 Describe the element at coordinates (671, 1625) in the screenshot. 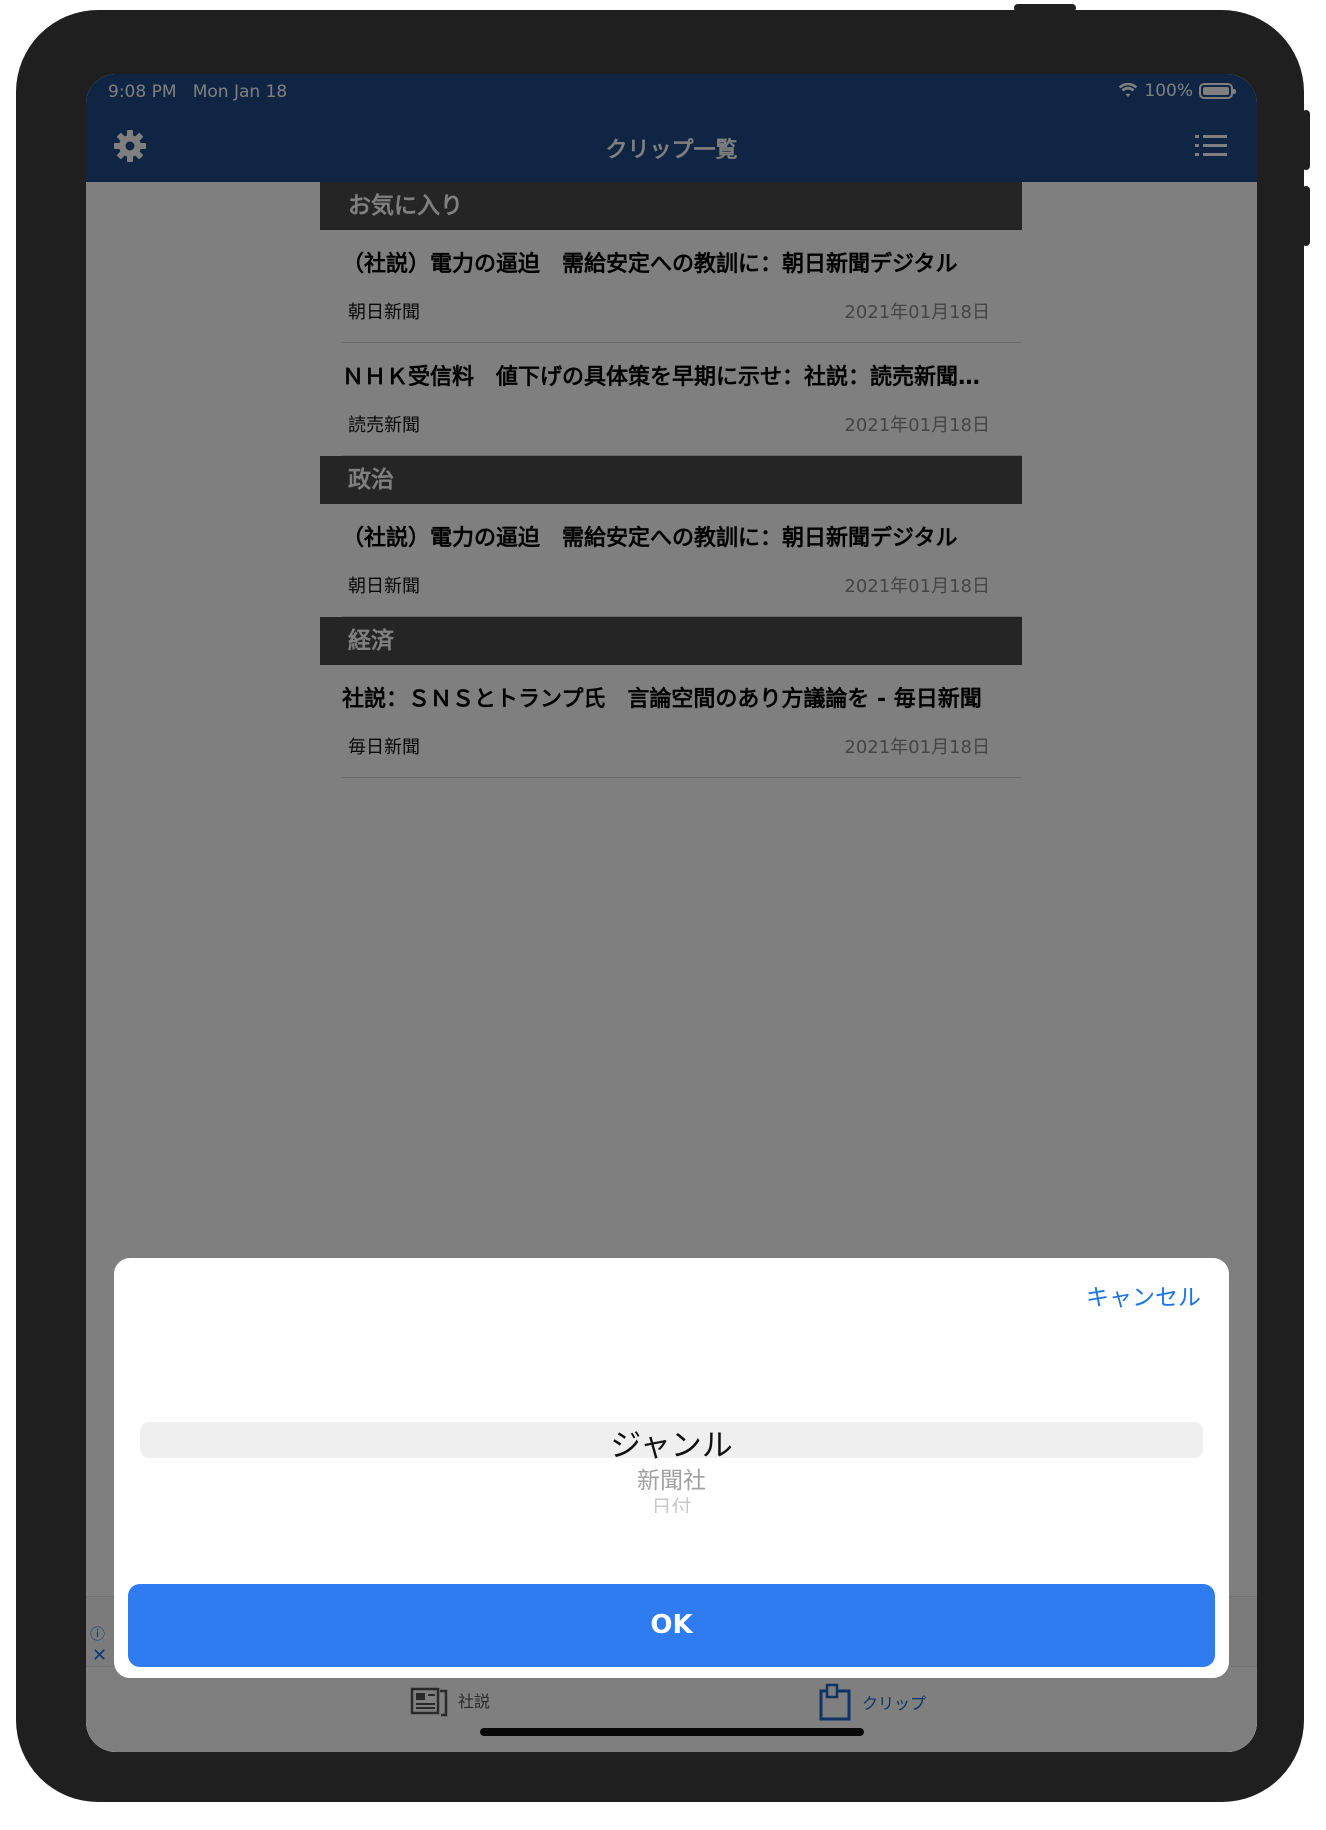

I see `ok-button: OK` at that location.